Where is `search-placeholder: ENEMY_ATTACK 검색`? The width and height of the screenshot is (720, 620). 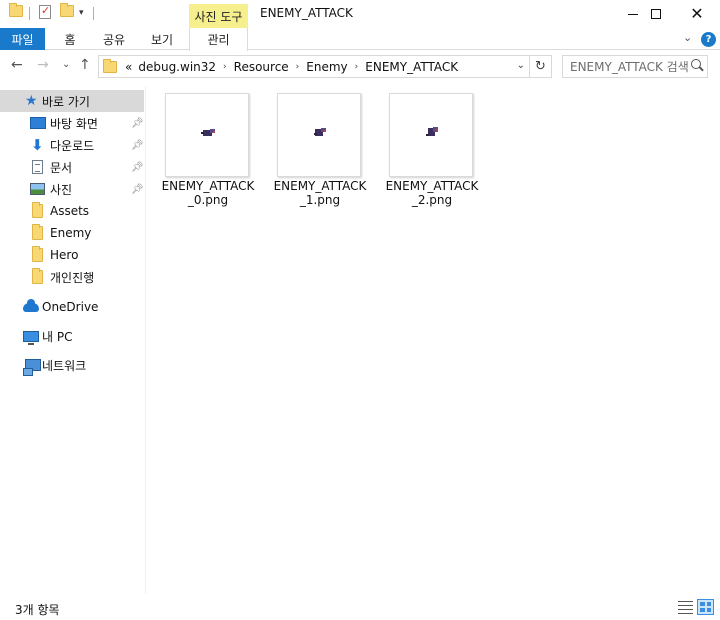
search-placeholder: ENEMY_ATTACK 검색 is located at coordinates (629, 67).